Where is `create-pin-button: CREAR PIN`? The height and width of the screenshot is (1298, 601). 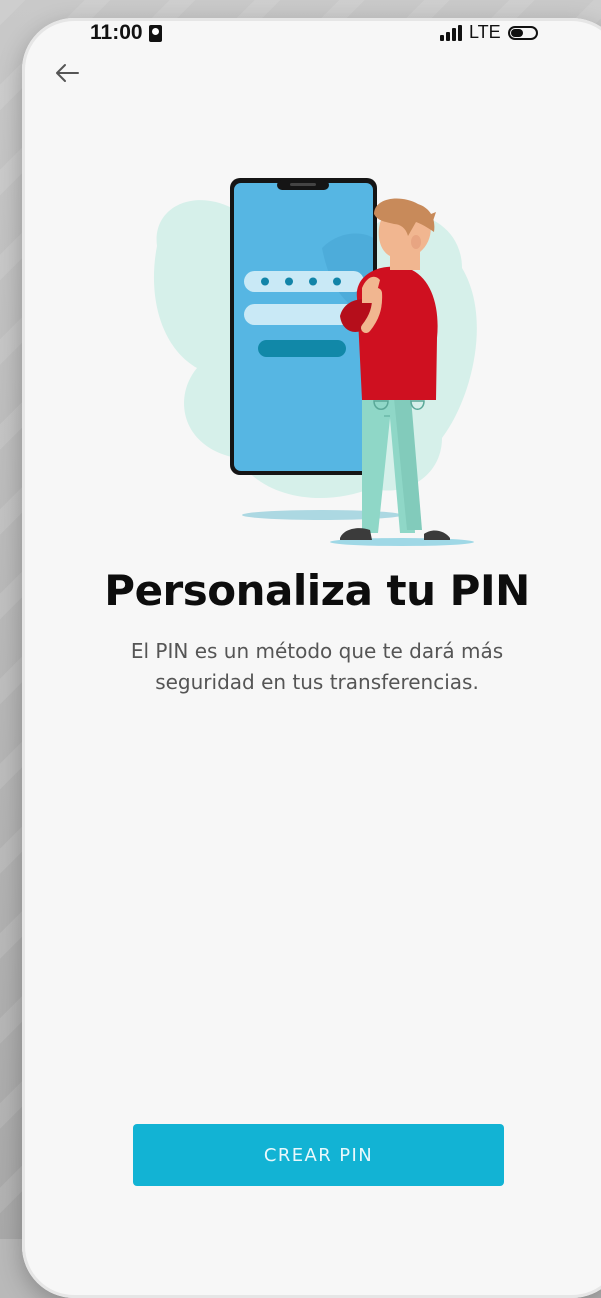 create-pin-button: CREAR PIN is located at coordinates (318, 1155).